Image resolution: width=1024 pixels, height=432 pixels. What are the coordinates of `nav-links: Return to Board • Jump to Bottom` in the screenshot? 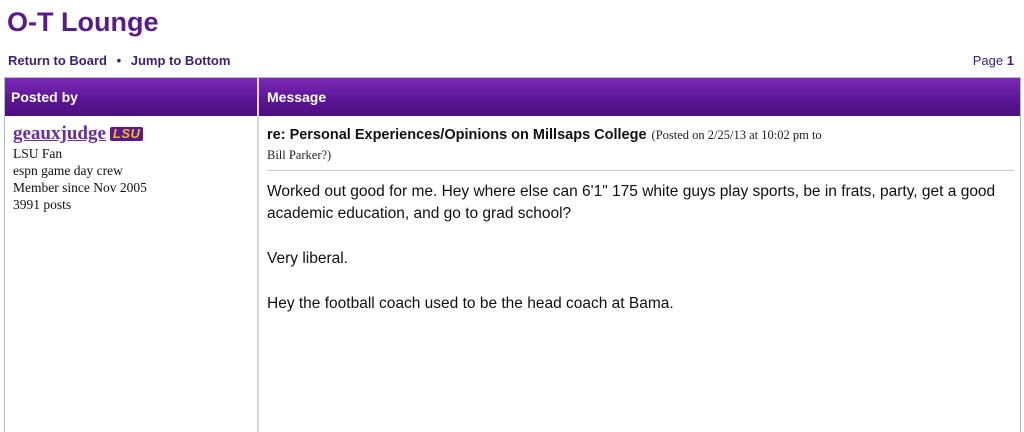 It's located at (119, 60).